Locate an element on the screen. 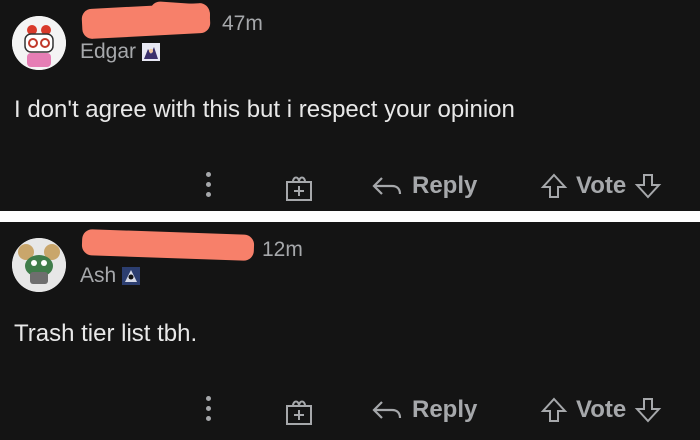 Image resolution: width=700 pixels, height=440 pixels. user-flair: Edgar is located at coordinates (120, 52).